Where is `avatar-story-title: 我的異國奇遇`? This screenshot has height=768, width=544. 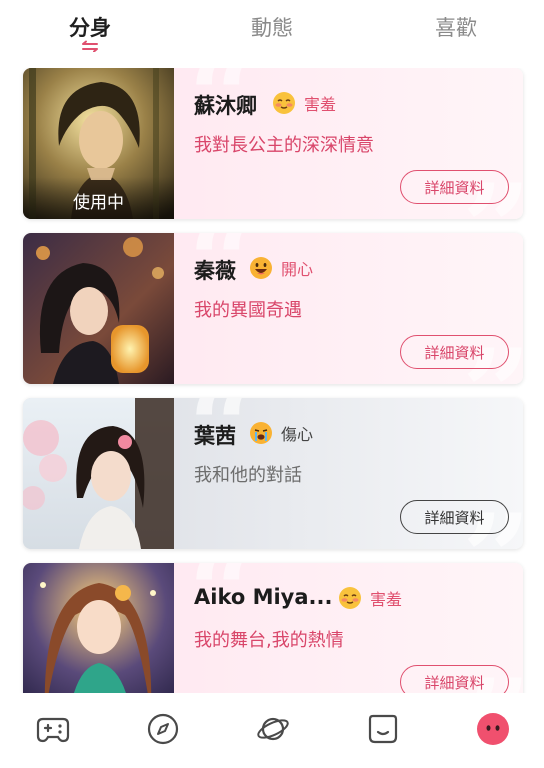 avatar-story-title: 我的異國奇遇 is located at coordinates (248, 310).